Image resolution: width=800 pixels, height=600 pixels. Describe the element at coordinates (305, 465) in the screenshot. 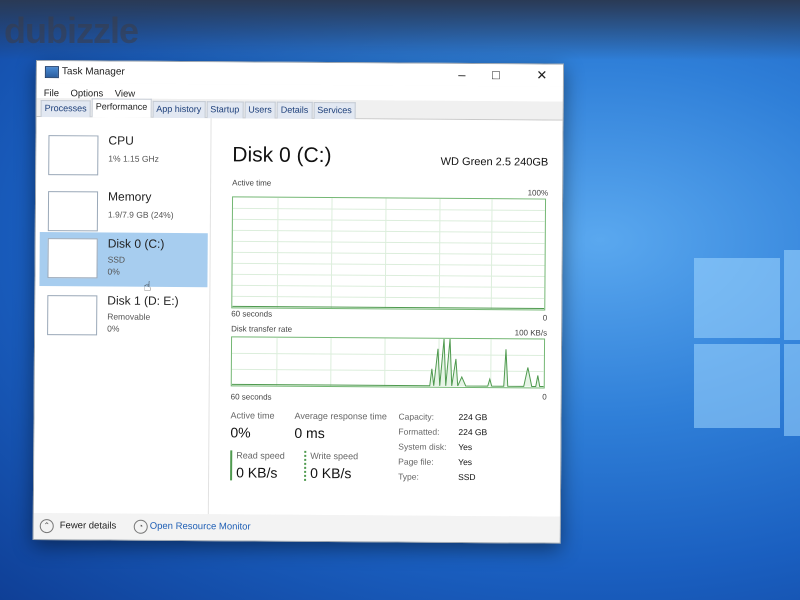

I see `write-speed-marker` at that location.